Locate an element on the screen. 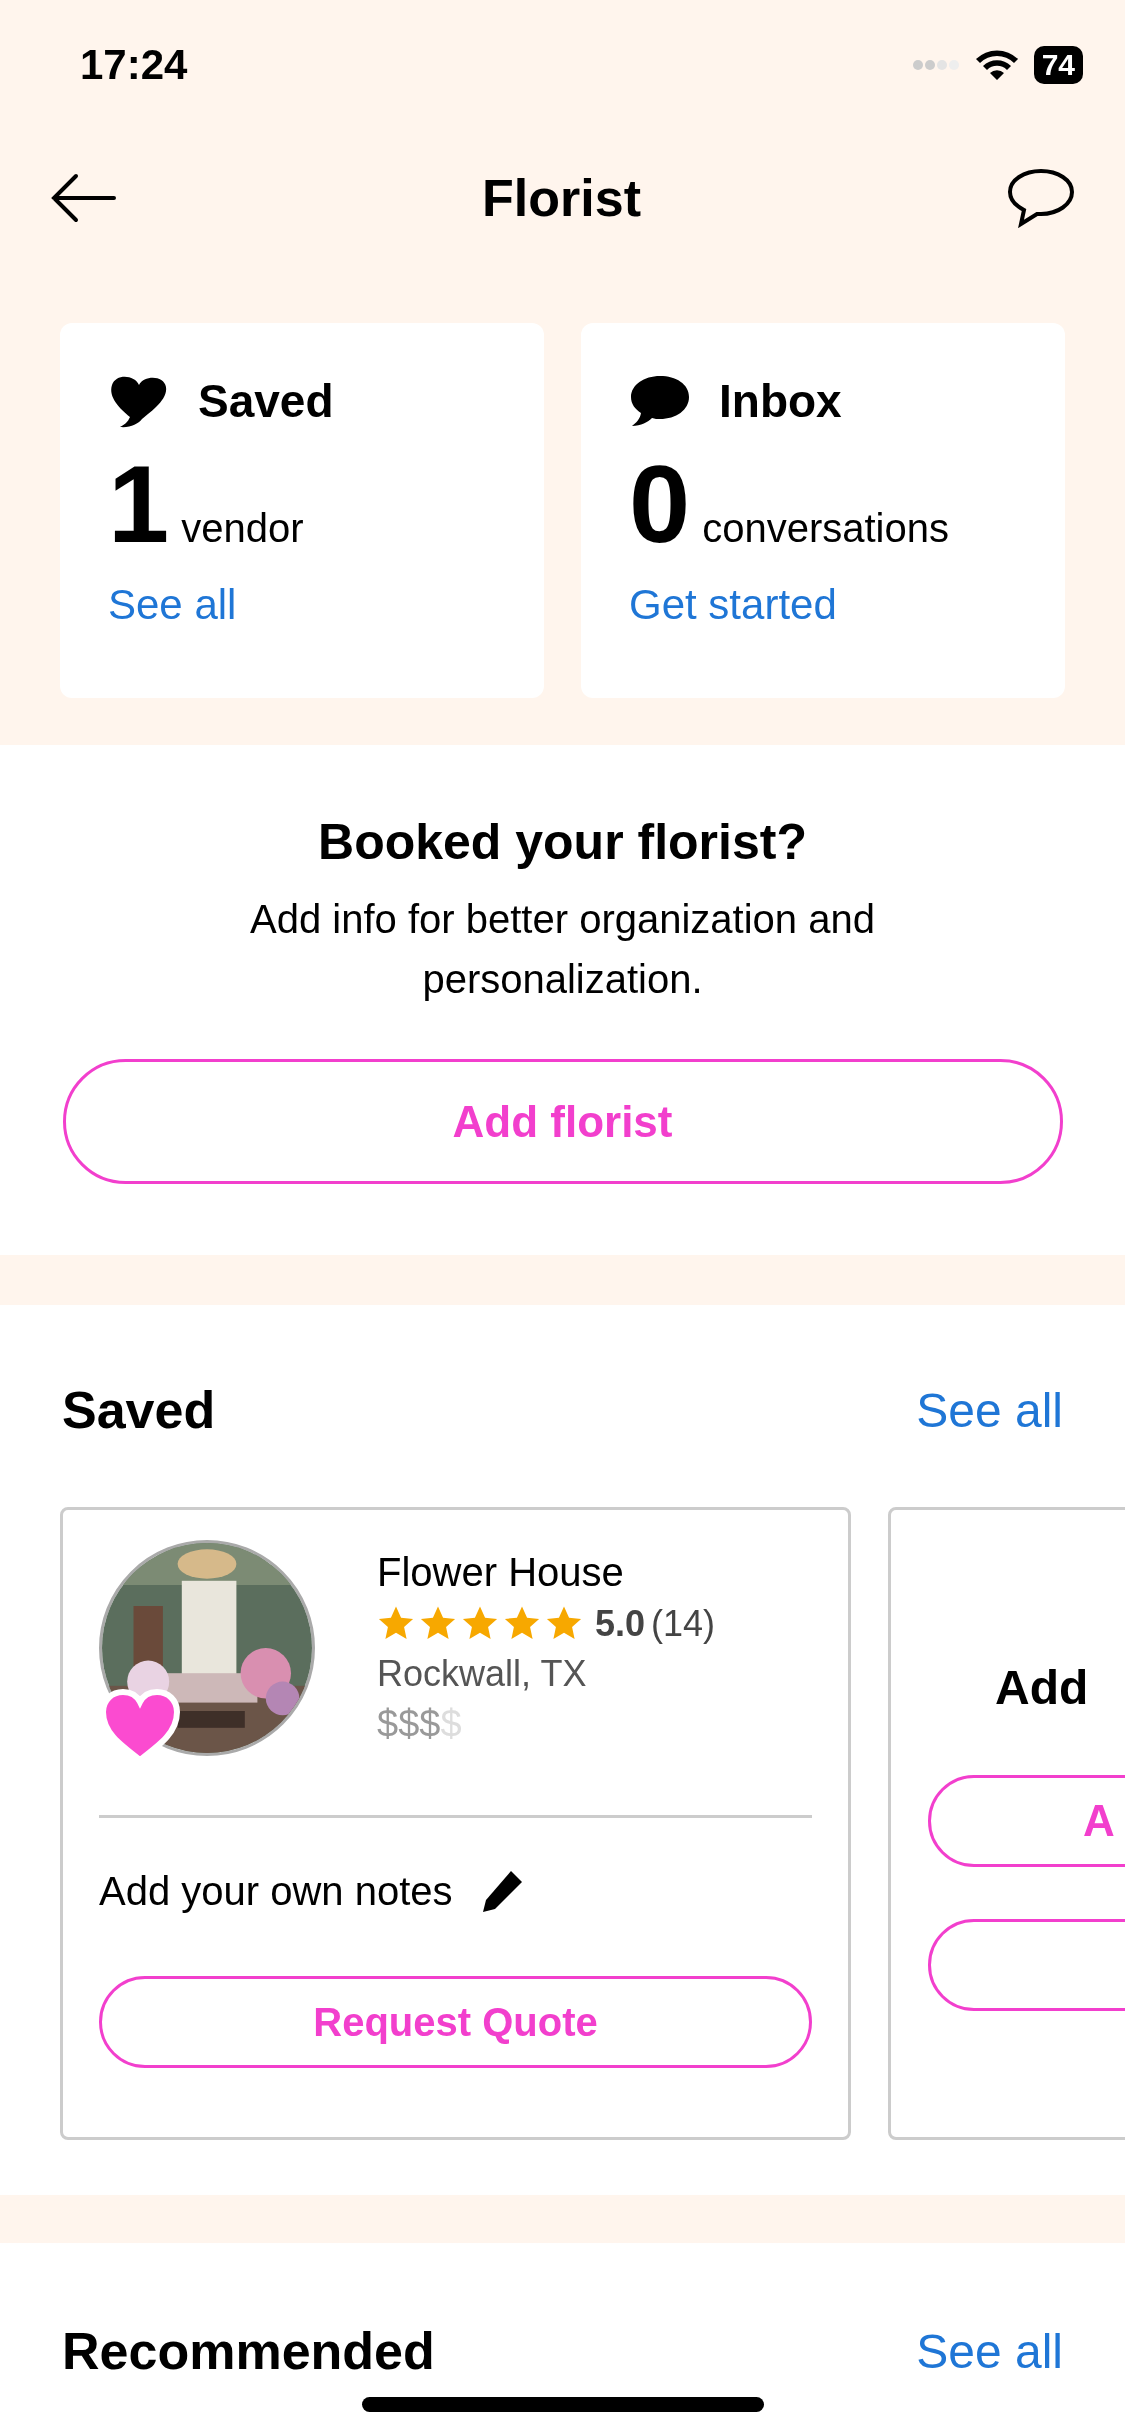  status-time: 17:24 is located at coordinates (134, 65).